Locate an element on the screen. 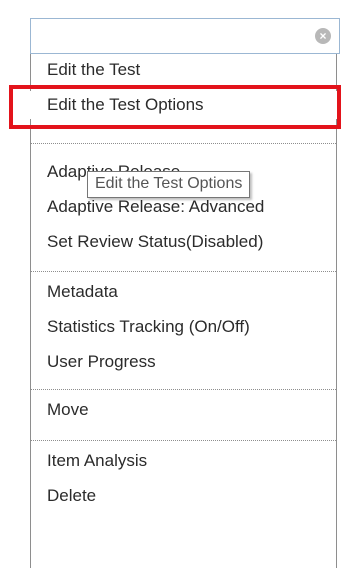 The image size is (355, 568). highlight-box is located at coordinates (175, 107).